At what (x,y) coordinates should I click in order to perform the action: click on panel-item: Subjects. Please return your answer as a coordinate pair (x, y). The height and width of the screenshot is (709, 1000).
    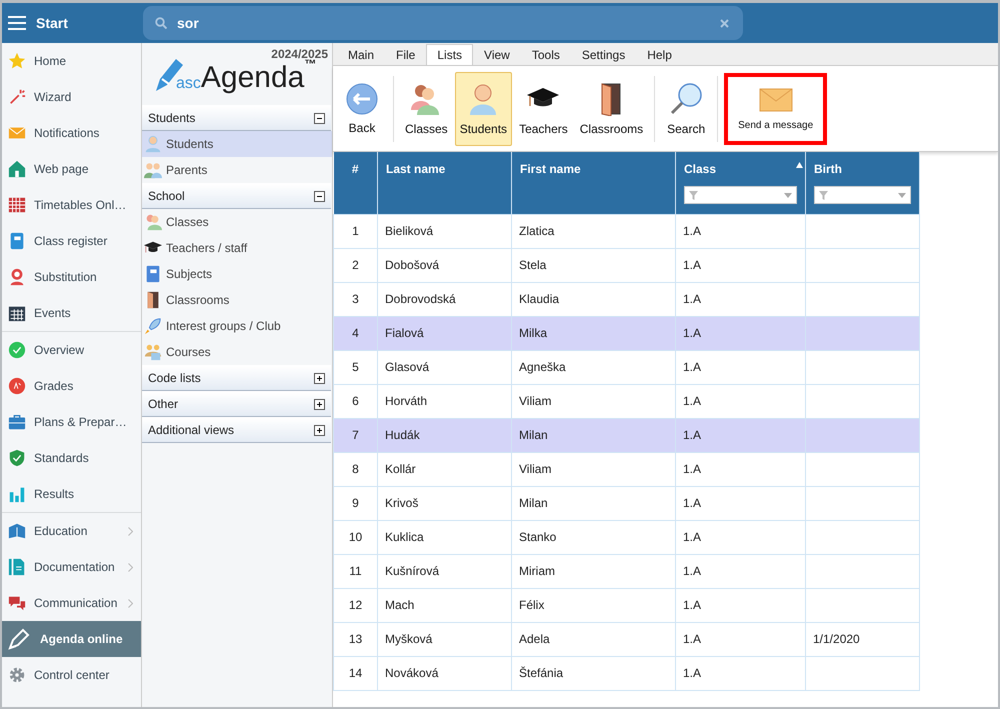
    Looking at the image, I should click on (237, 274).